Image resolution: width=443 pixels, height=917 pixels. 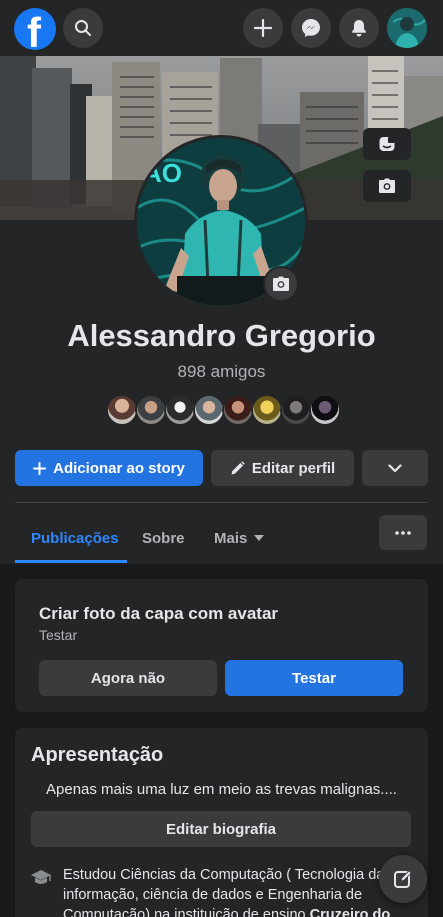 I want to click on messenger-icon, so click(x=311, y=28).